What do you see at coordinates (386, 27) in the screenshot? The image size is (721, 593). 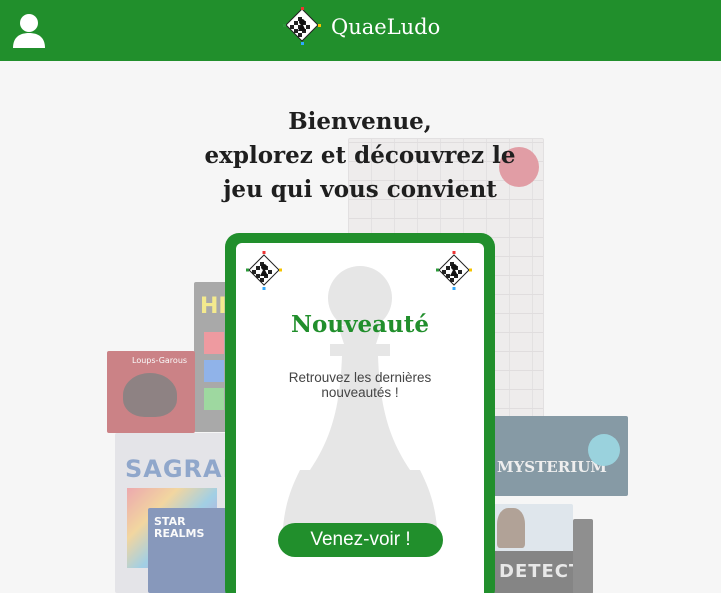 I see `brand-name: QuaeLudo` at bounding box center [386, 27].